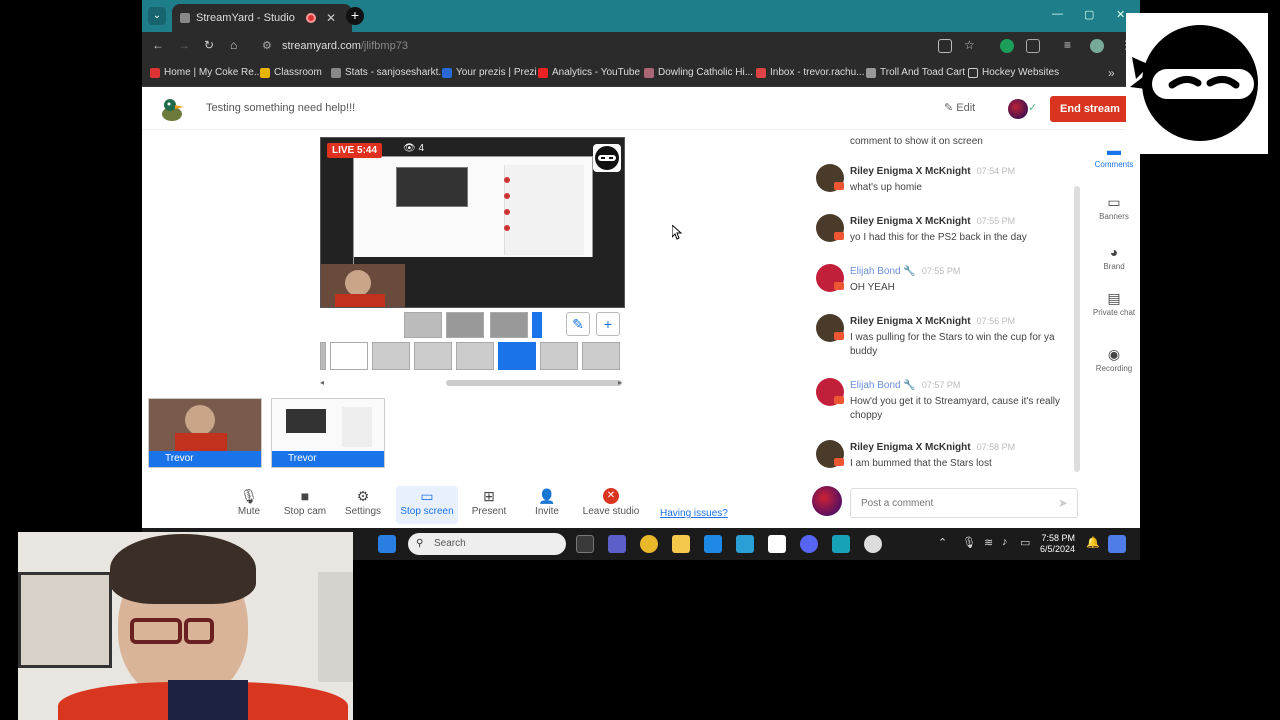  Describe the element at coordinates (1063, 503) in the screenshot. I see `send-icon: ➤` at that location.